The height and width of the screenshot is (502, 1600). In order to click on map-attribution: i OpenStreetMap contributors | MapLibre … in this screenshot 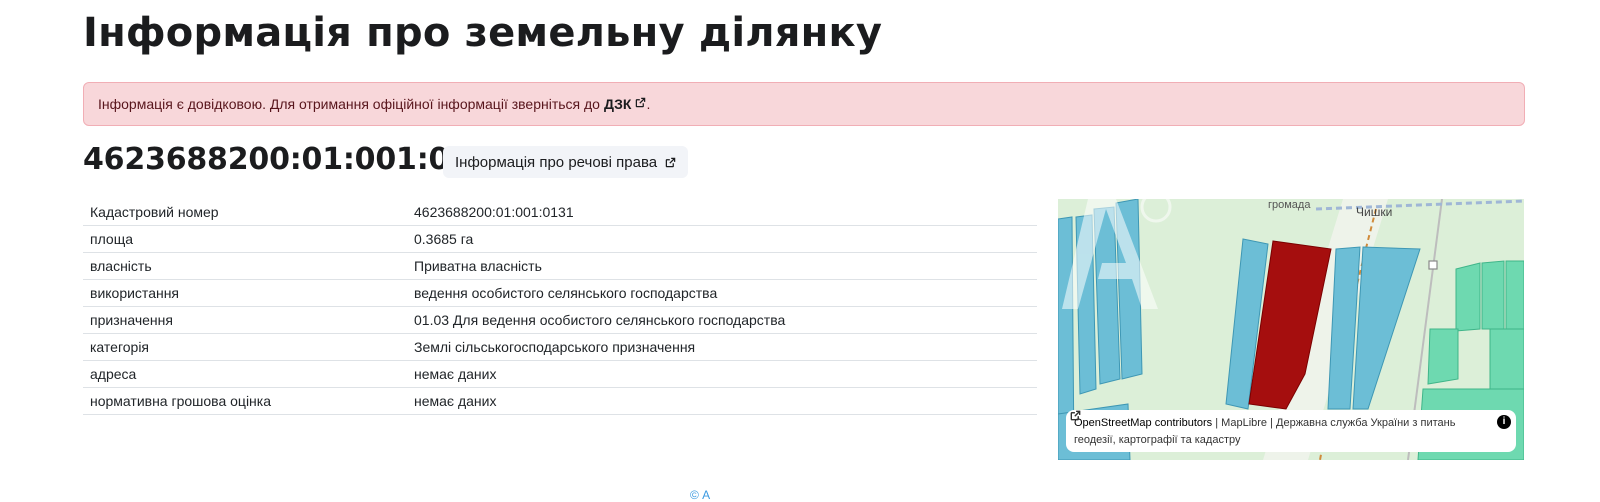, I will do `click(1291, 431)`.